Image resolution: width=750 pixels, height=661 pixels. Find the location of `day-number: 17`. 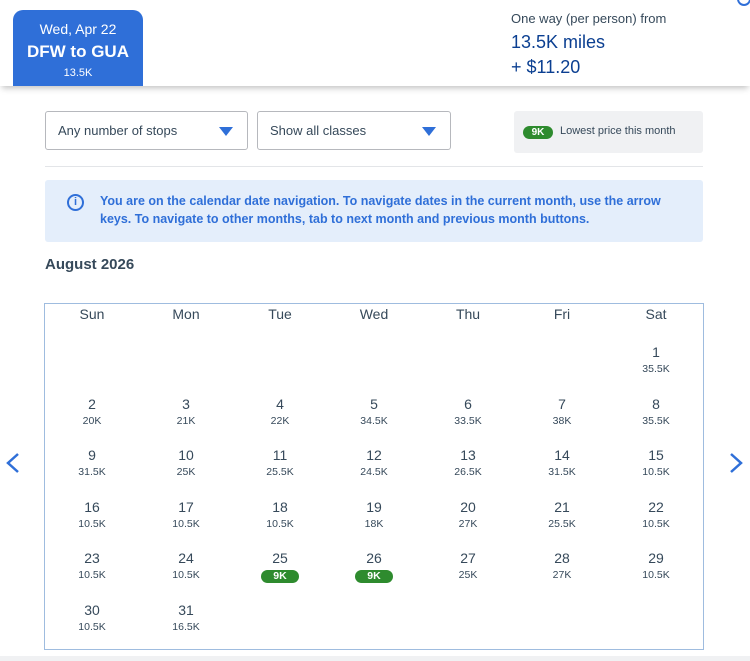

day-number: 17 is located at coordinates (186, 506).